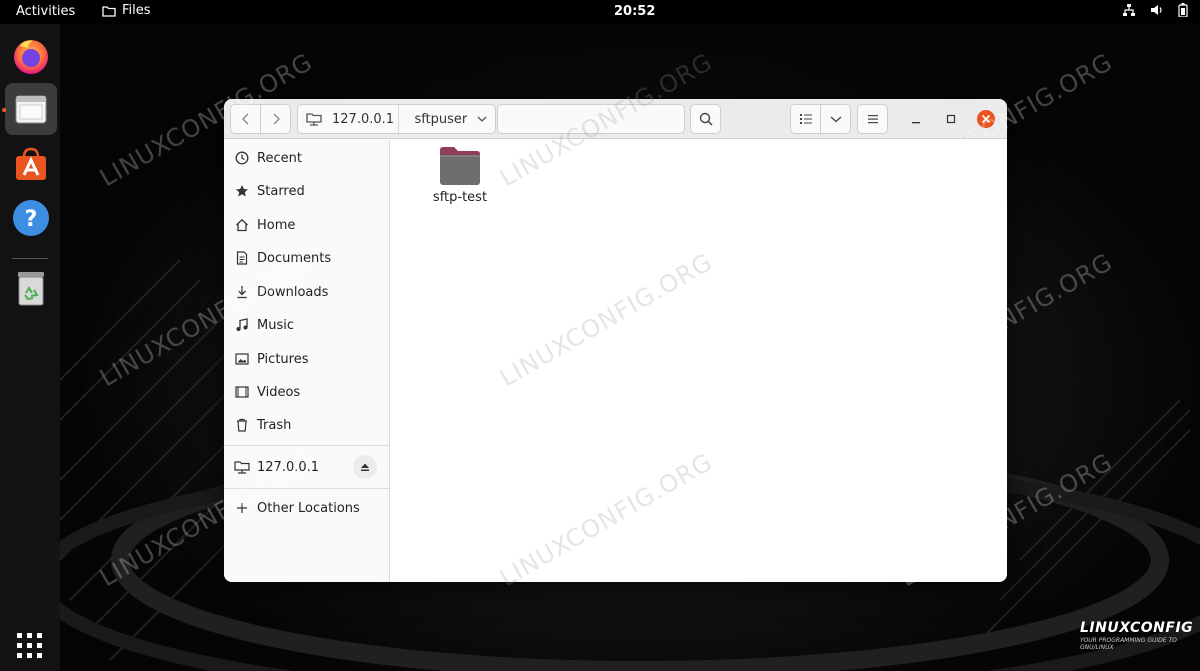  I want to click on home-icon, so click(242, 225).